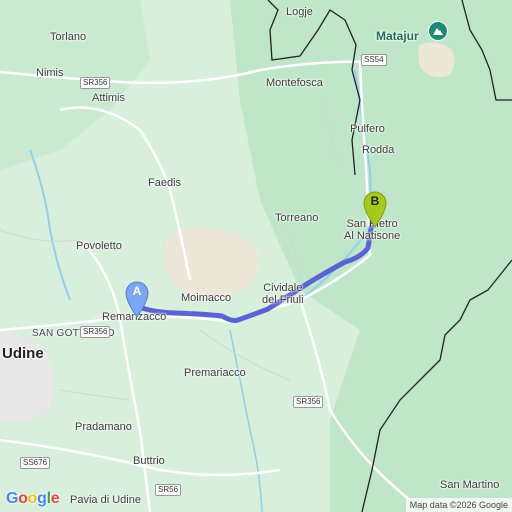  I want to click on route-start-marker: A, so click(137, 299).